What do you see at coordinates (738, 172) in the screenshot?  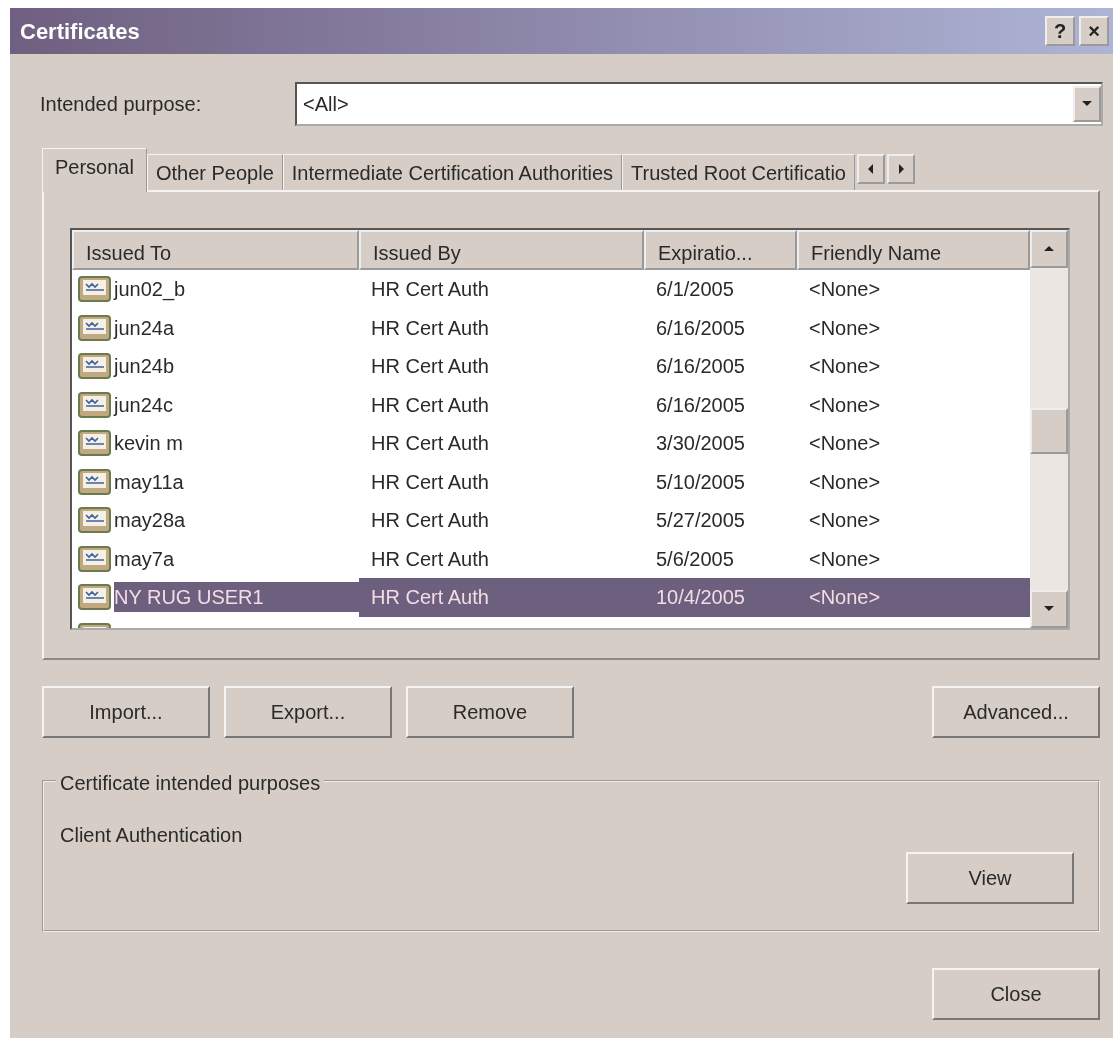 I see `tab: Trusted Root Certificatio` at bounding box center [738, 172].